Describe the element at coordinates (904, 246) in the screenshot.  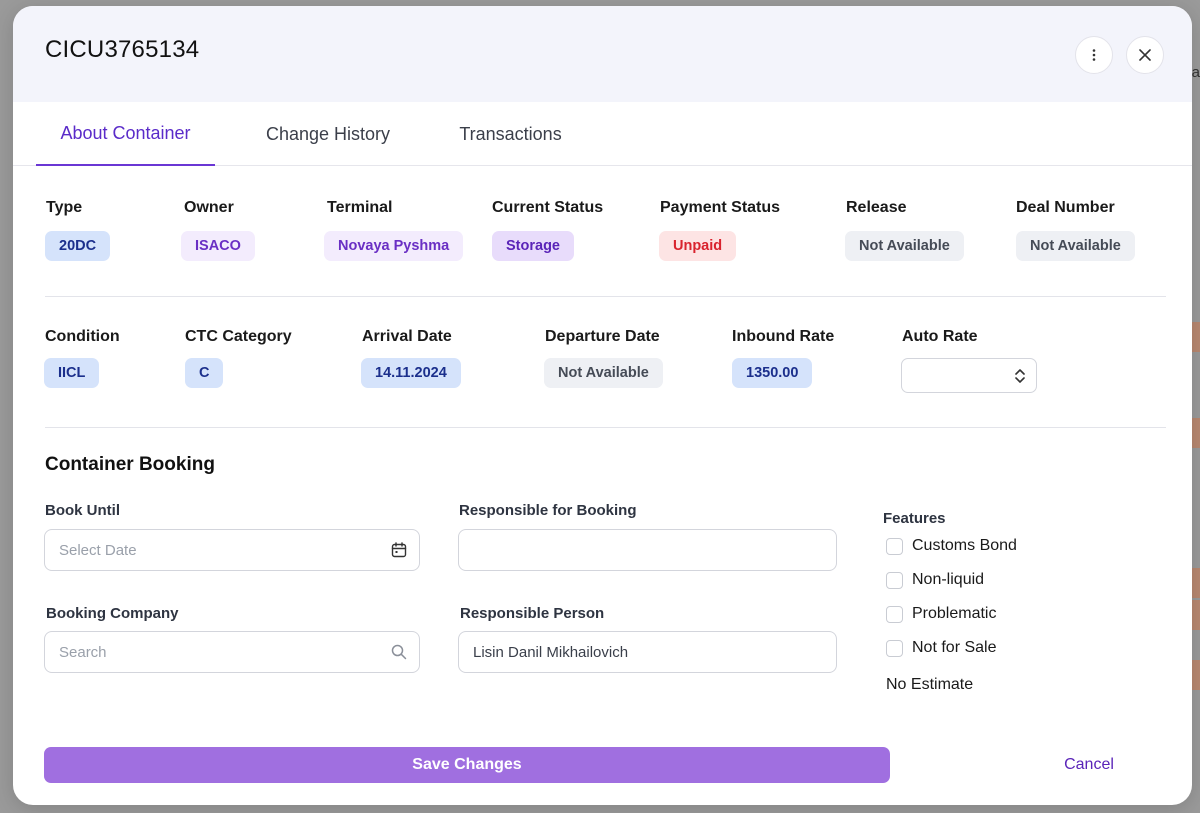
I see `release-badge: Not Available` at that location.